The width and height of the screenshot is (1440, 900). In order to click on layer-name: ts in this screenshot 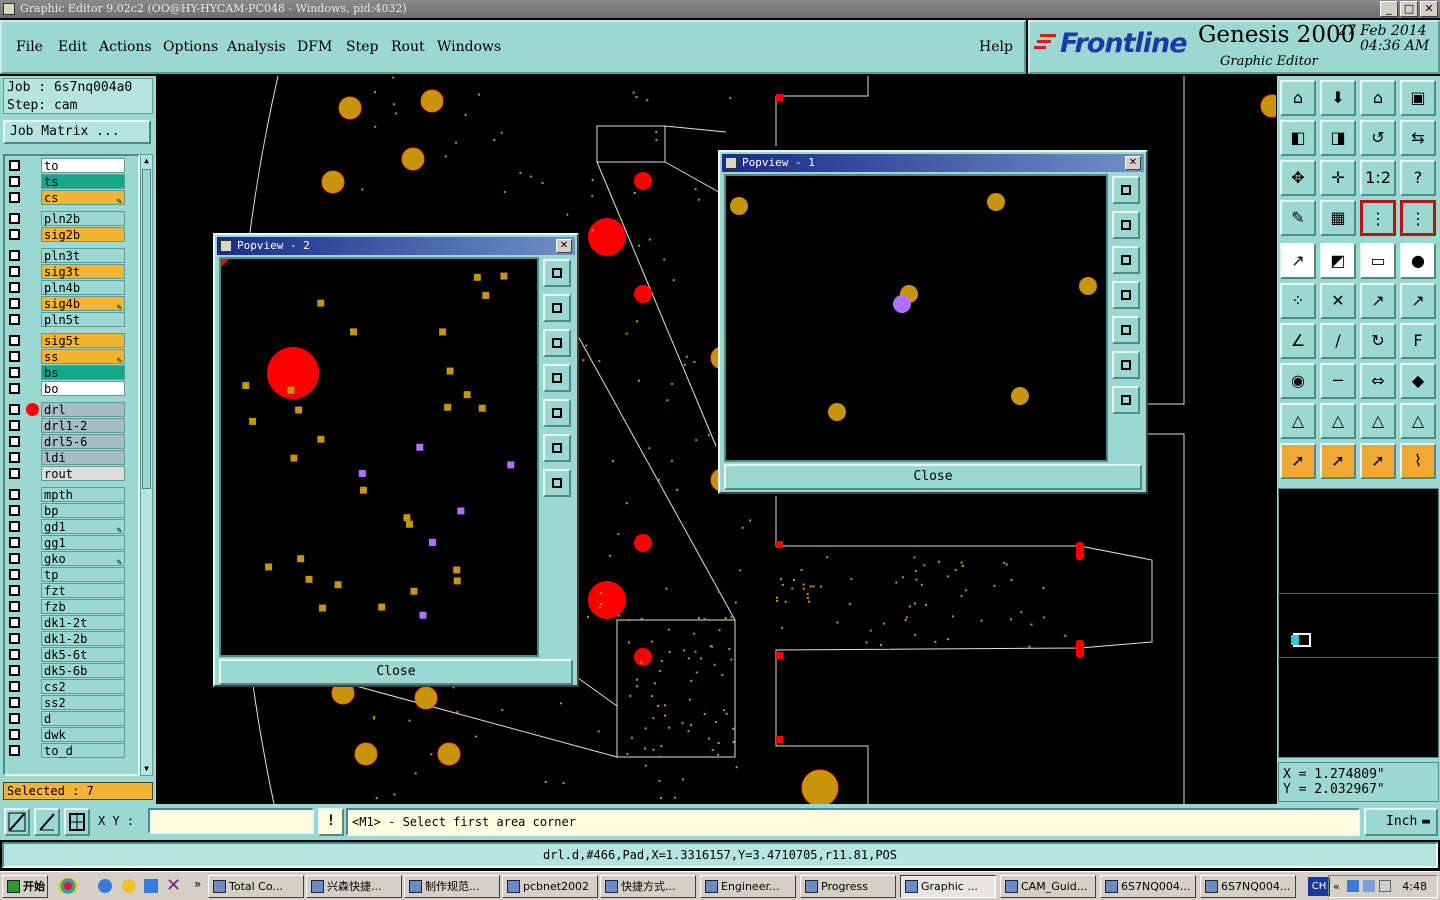, I will do `click(83, 181)`.